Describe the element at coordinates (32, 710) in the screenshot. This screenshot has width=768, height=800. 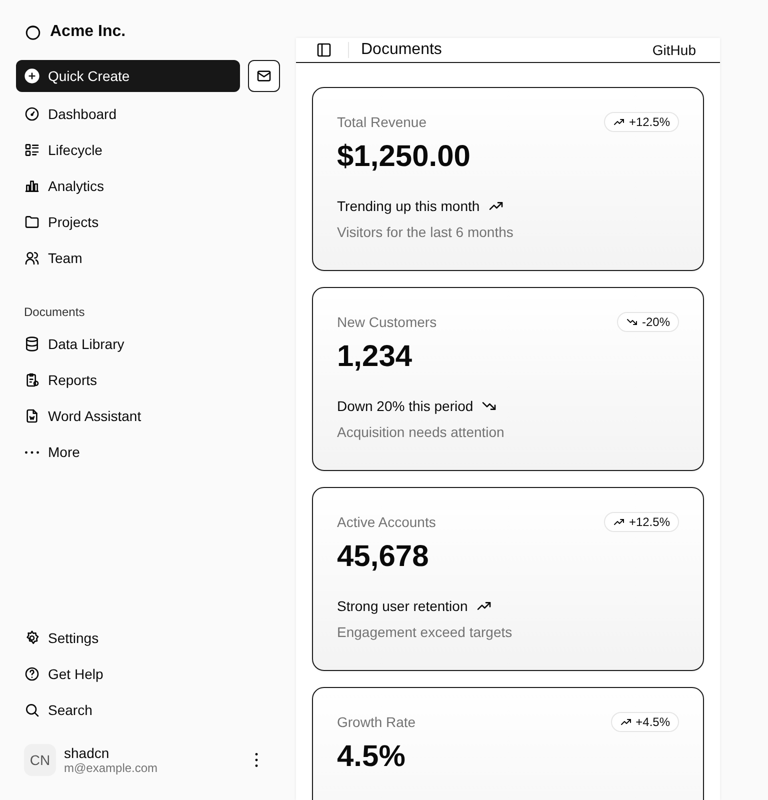
I see `search-icon` at that location.